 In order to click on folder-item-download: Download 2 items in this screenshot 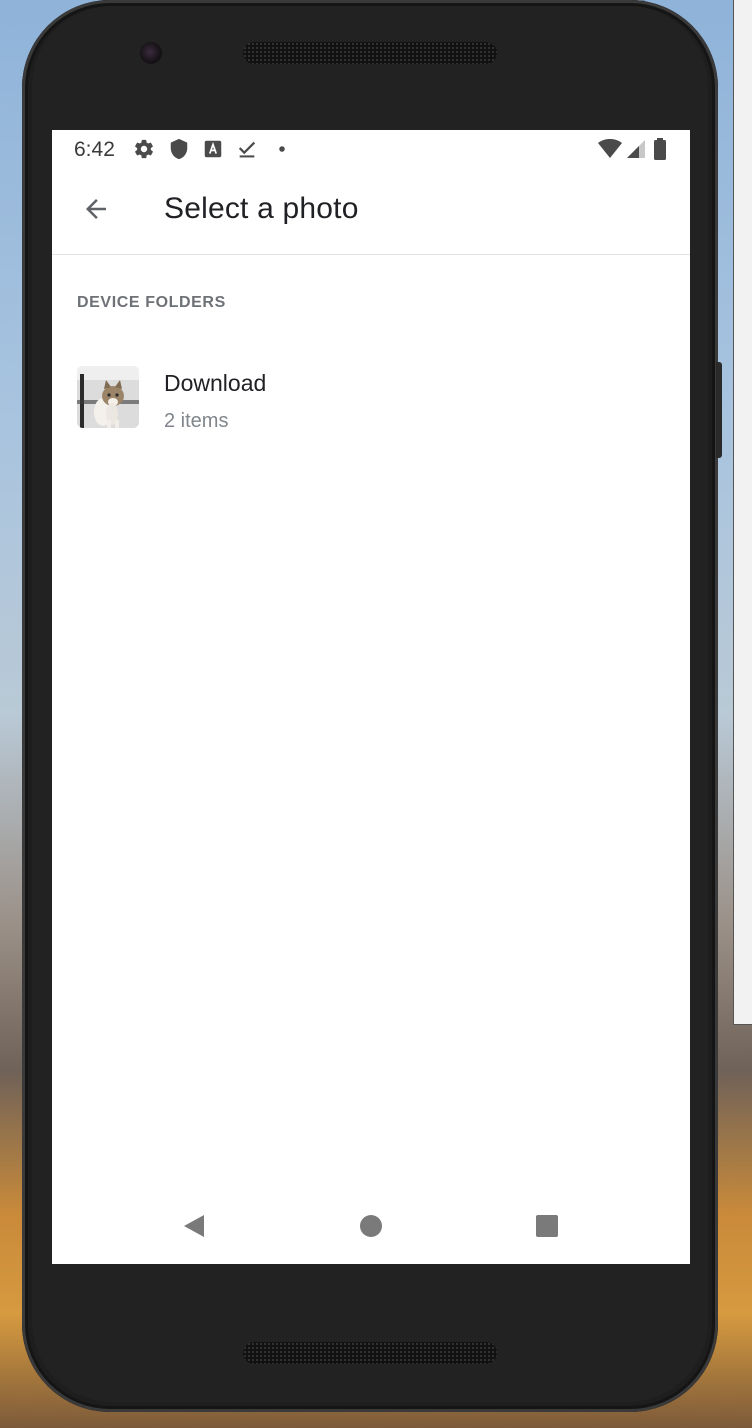, I will do `click(371, 398)`.